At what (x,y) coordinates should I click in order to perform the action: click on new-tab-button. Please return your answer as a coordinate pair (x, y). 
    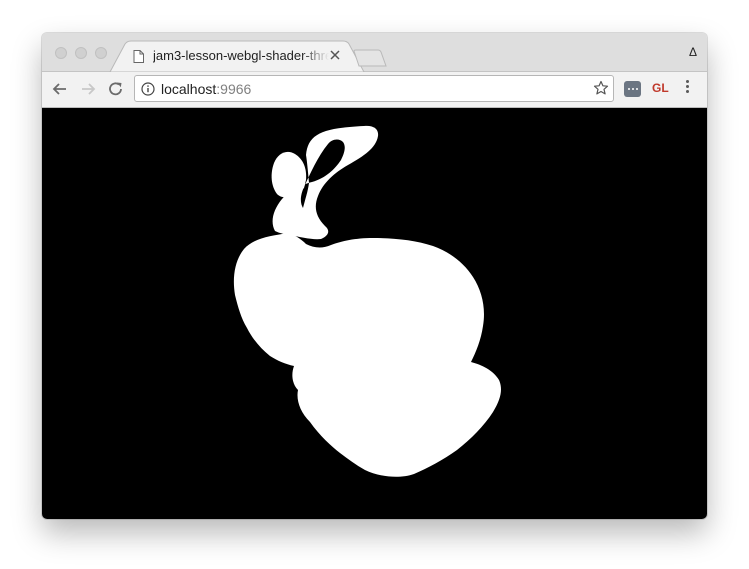
    Looking at the image, I should click on (370, 58).